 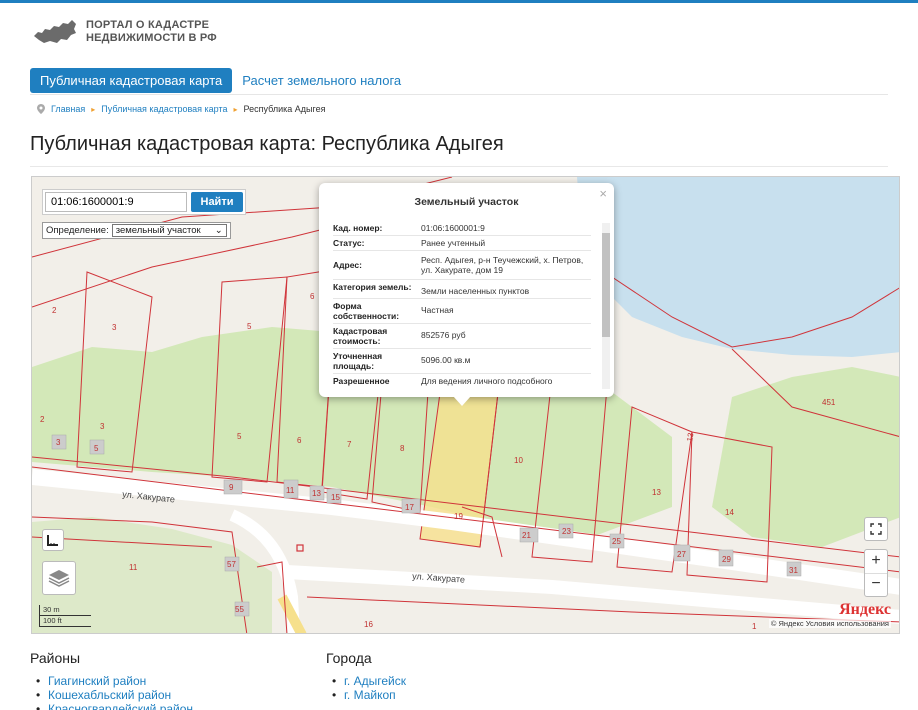 What do you see at coordinates (368, 624) in the screenshot?
I see `svg-text: 16` at bounding box center [368, 624].